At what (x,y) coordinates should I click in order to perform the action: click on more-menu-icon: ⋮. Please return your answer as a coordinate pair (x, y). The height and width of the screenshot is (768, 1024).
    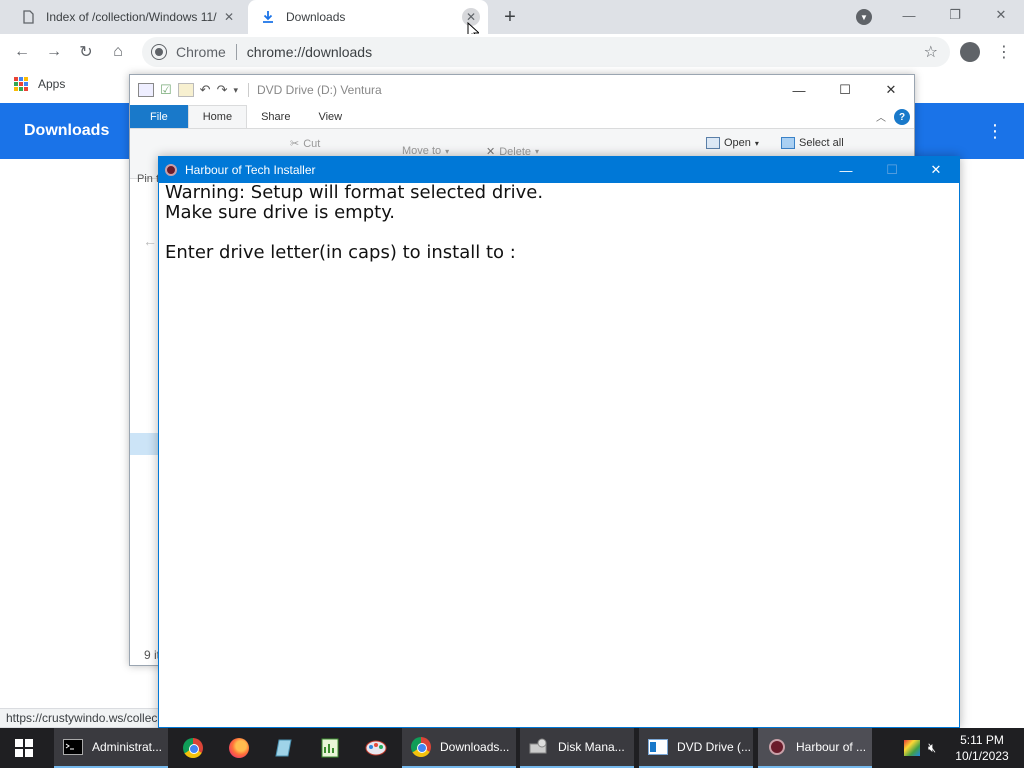
    Looking at the image, I should click on (1004, 52).